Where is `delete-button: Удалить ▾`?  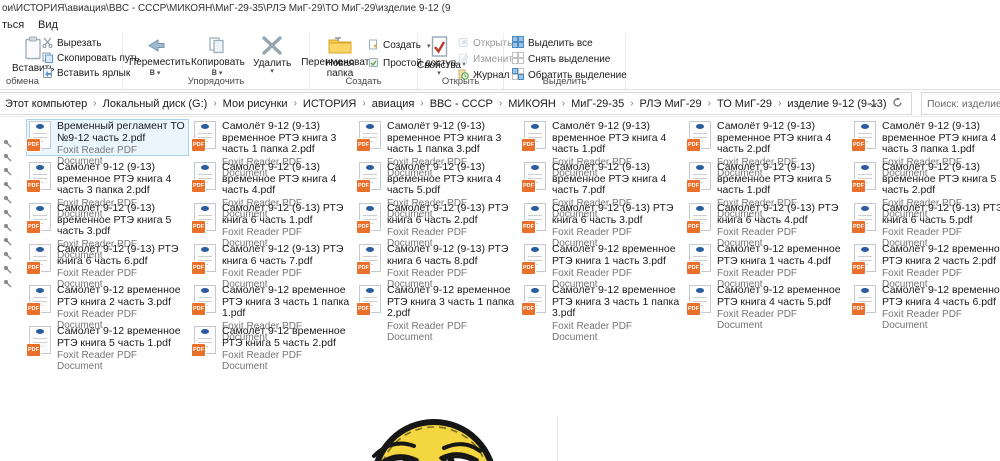
delete-button: Удалить ▾ is located at coordinates (272, 55).